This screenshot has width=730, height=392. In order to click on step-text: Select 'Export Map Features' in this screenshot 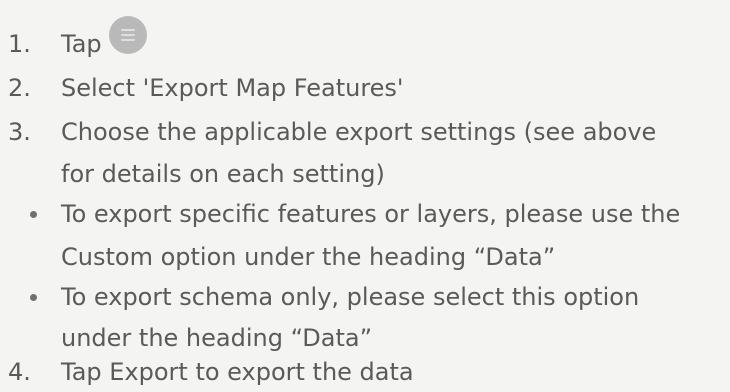, I will do `click(232, 88)`.